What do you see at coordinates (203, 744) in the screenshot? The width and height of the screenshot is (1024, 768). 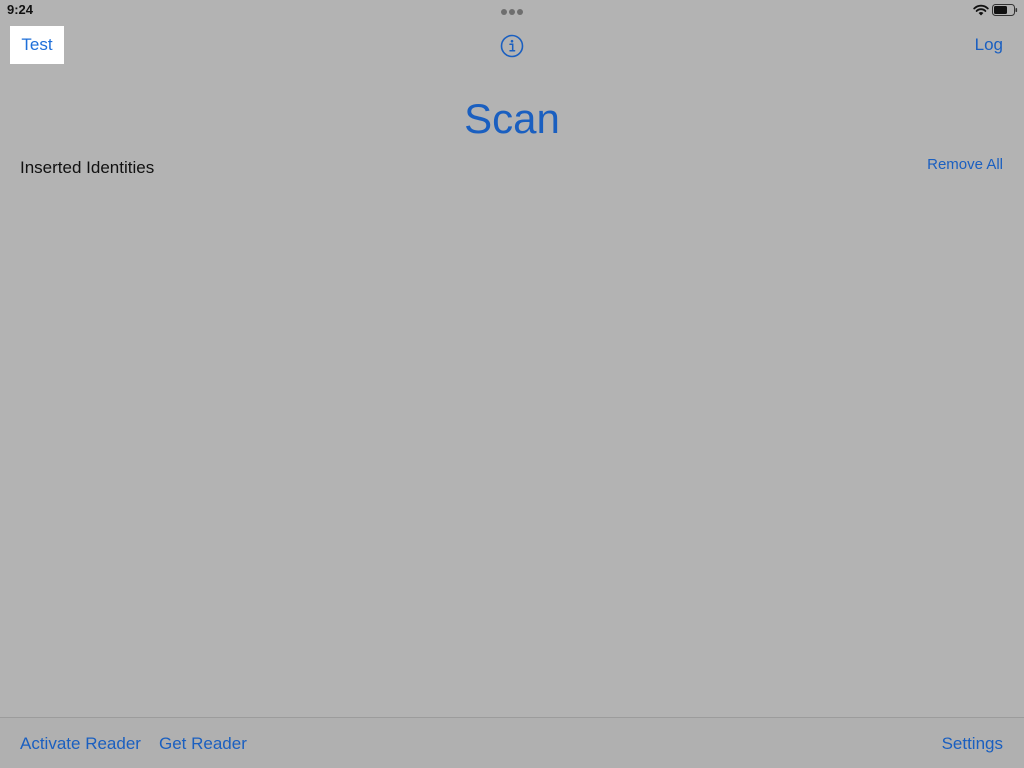 I see `get-reader-button: Get Reader` at bounding box center [203, 744].